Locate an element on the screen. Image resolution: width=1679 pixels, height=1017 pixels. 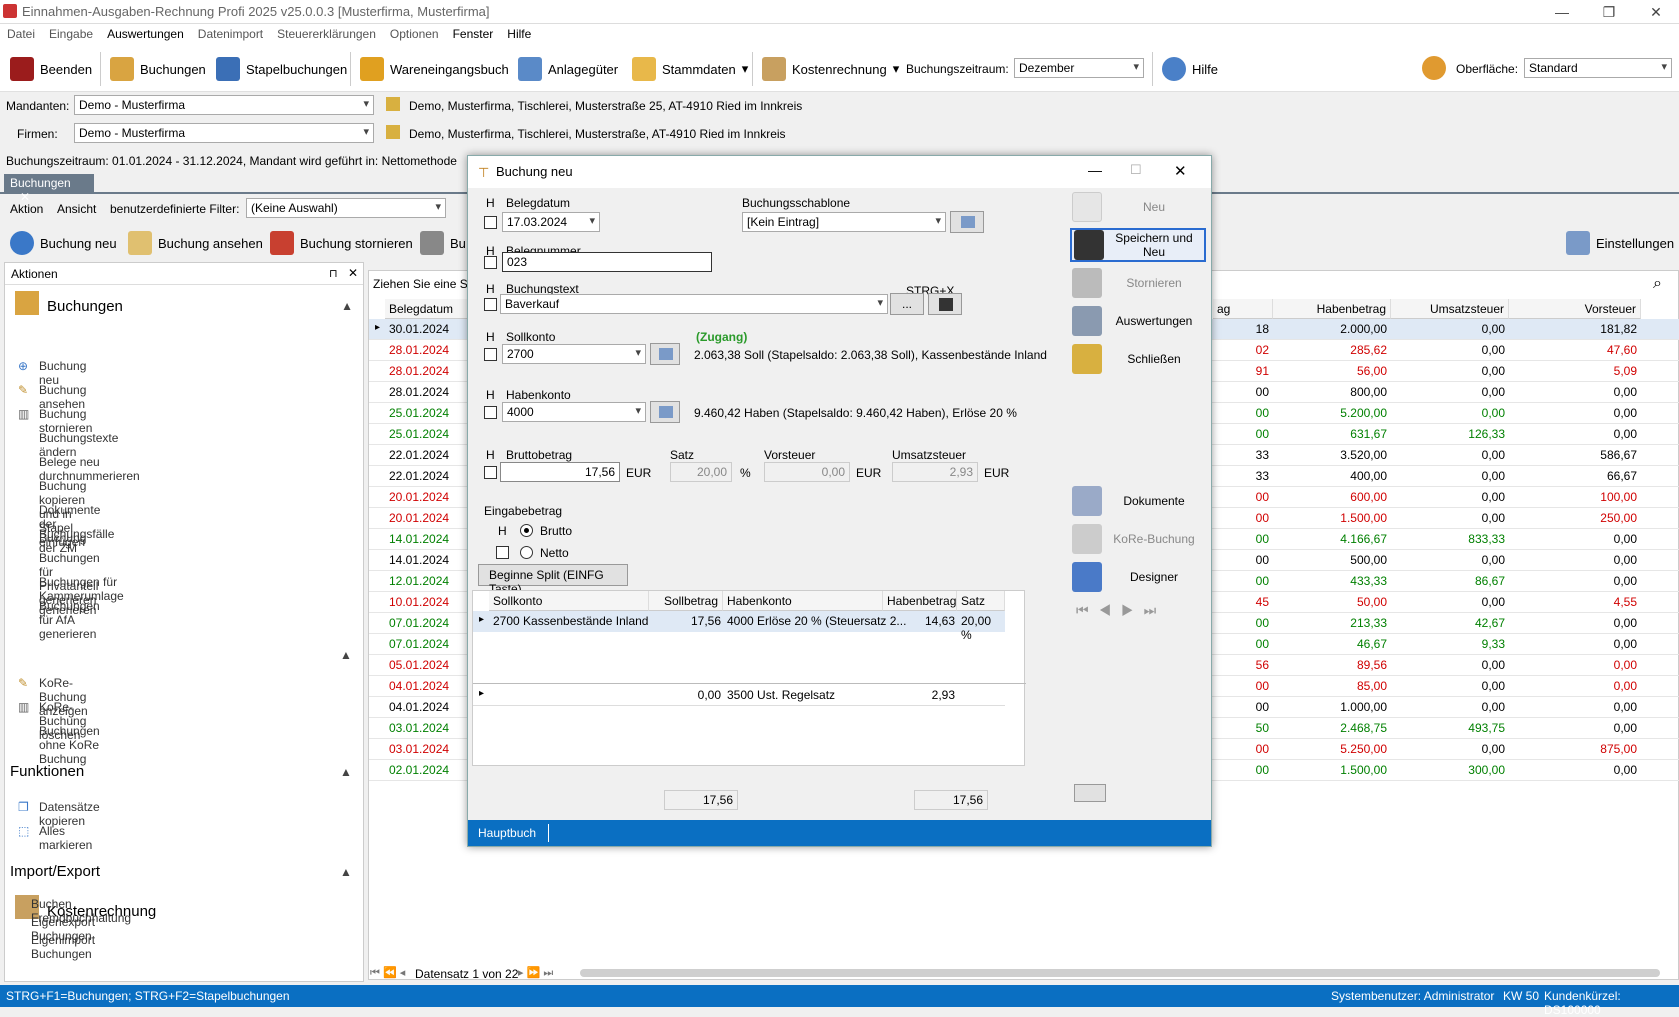
hauptbuch-tab: Hauptbuch is located at coordinates (507, 833).